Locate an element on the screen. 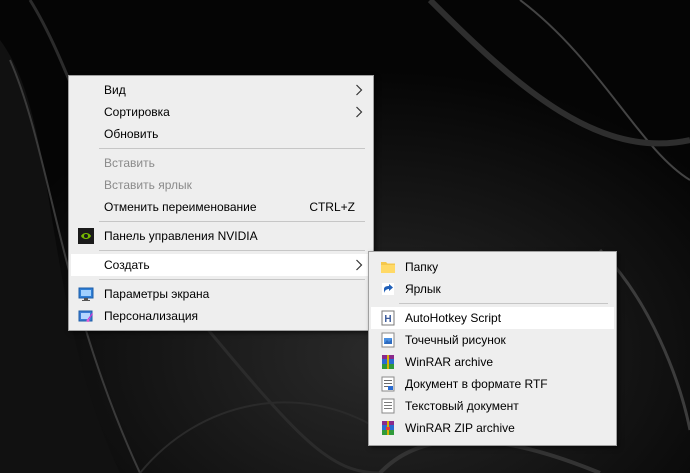 Image resolution: width=690 pixels, height=473 pixels. menu-item-label: Создать is located at coordinates (127, 265).